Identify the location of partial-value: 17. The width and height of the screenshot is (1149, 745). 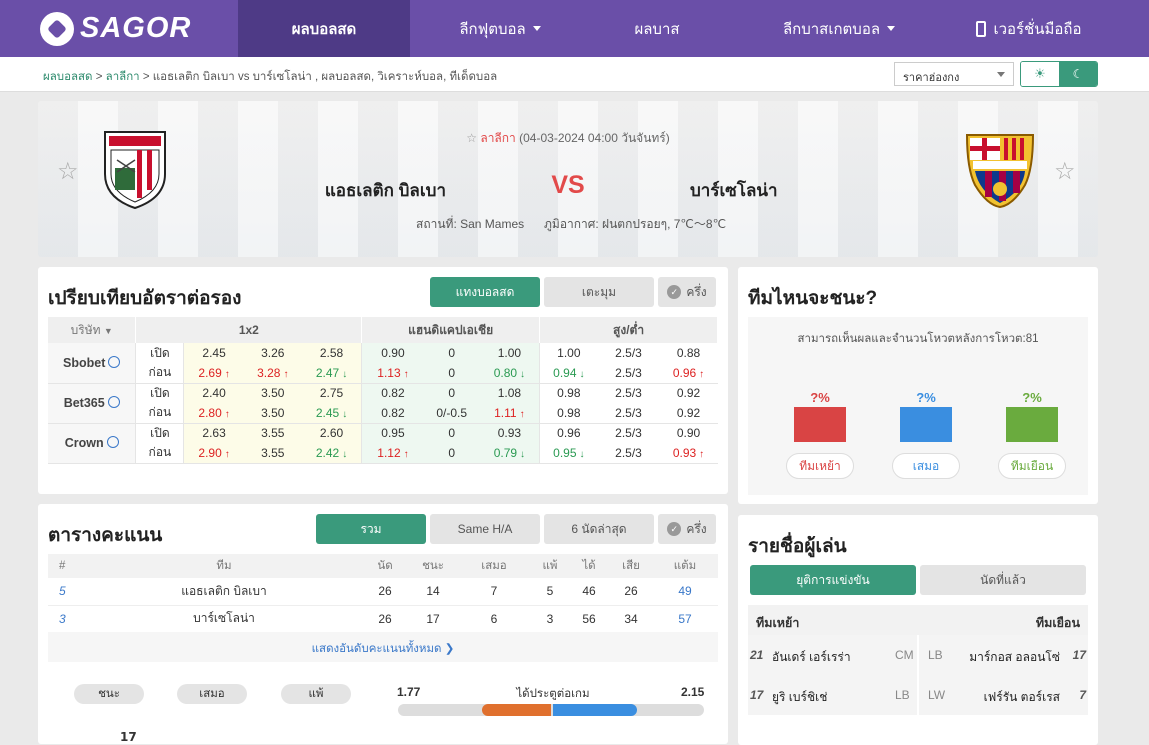
(128, 737).